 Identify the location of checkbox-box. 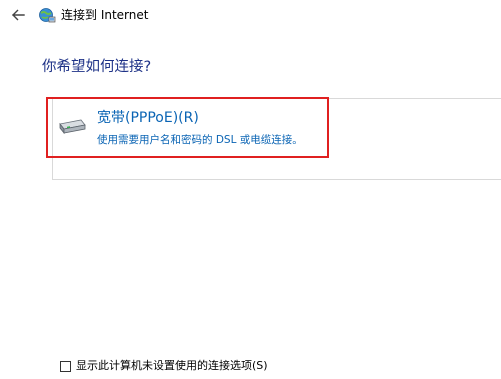
(65, 366).